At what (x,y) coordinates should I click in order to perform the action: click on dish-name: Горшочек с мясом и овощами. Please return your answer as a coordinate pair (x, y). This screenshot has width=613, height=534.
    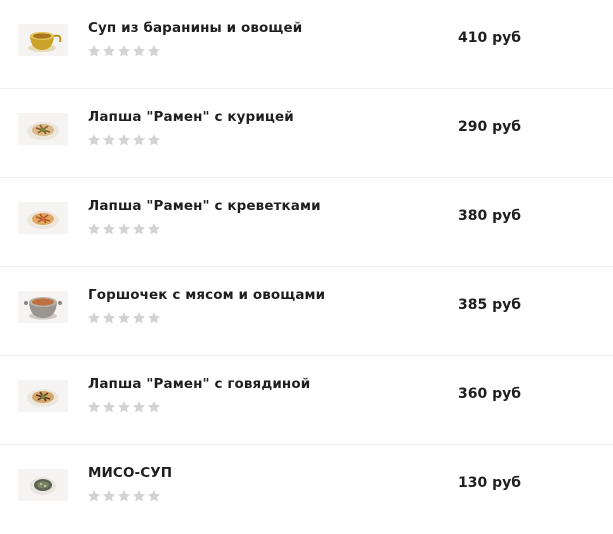
    Looking at the image, I should click on (206, 295).